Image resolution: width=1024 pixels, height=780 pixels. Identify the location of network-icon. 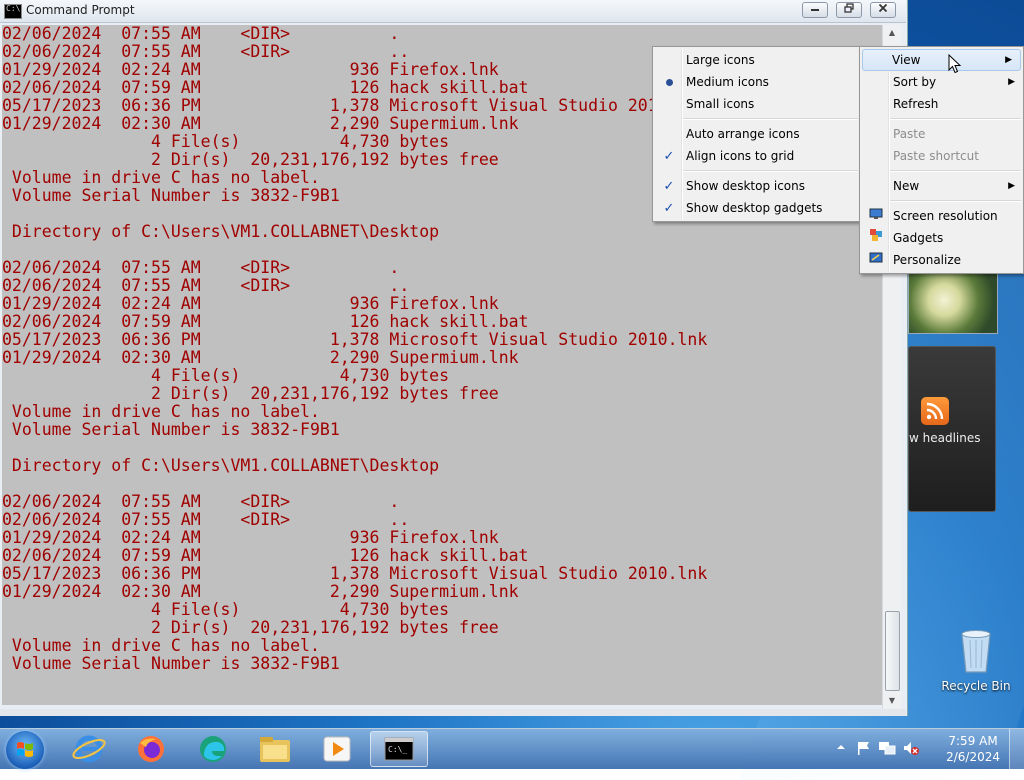
(887, 748).